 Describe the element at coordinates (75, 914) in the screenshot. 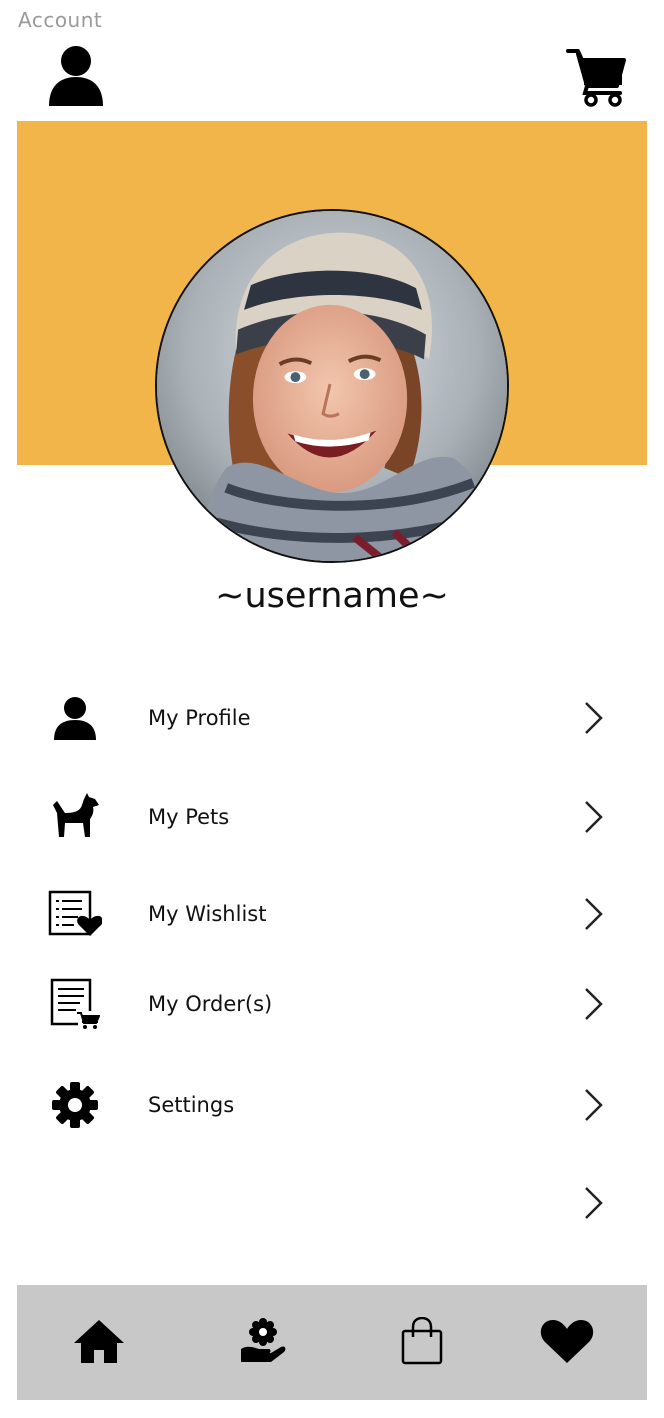

I see `wishlist-icon` at that location.